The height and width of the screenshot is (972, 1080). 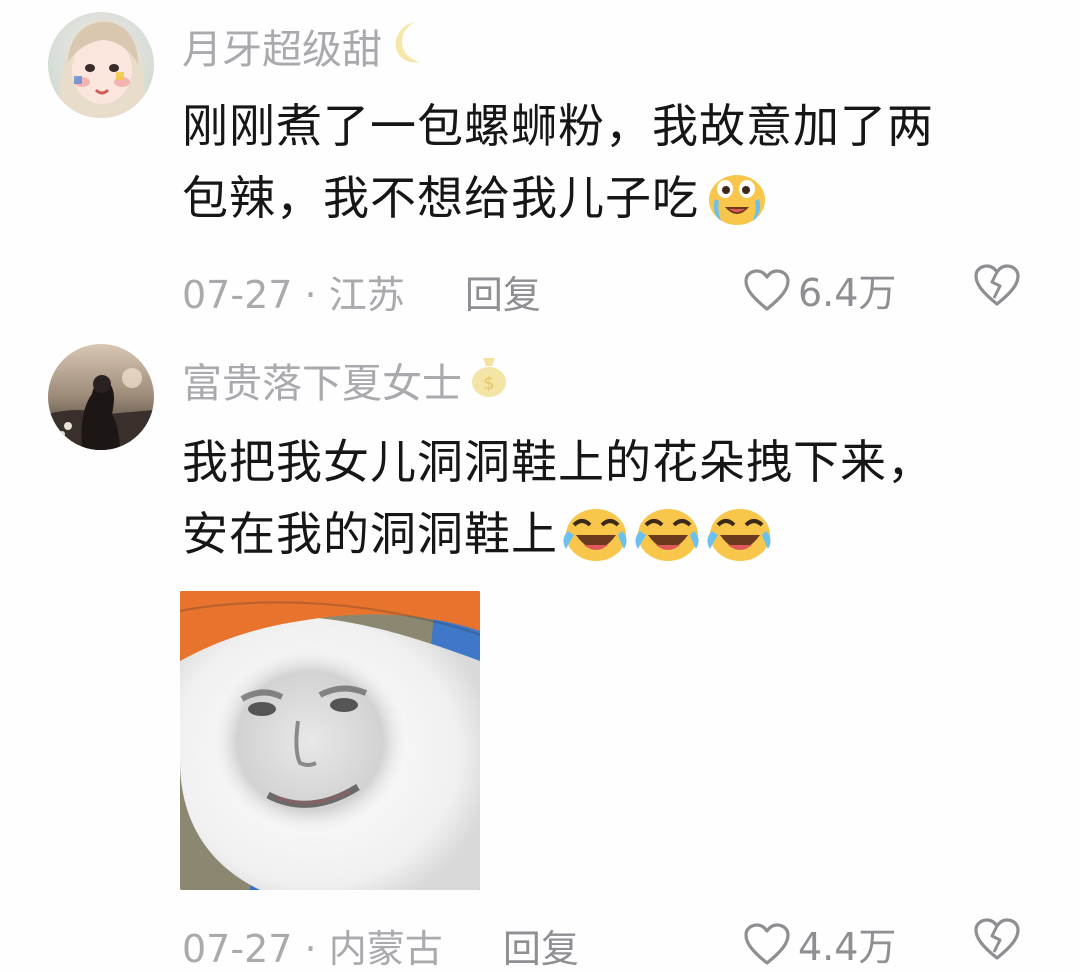 I want to click on like-button: 4.4万, so click(x=819, y=943).